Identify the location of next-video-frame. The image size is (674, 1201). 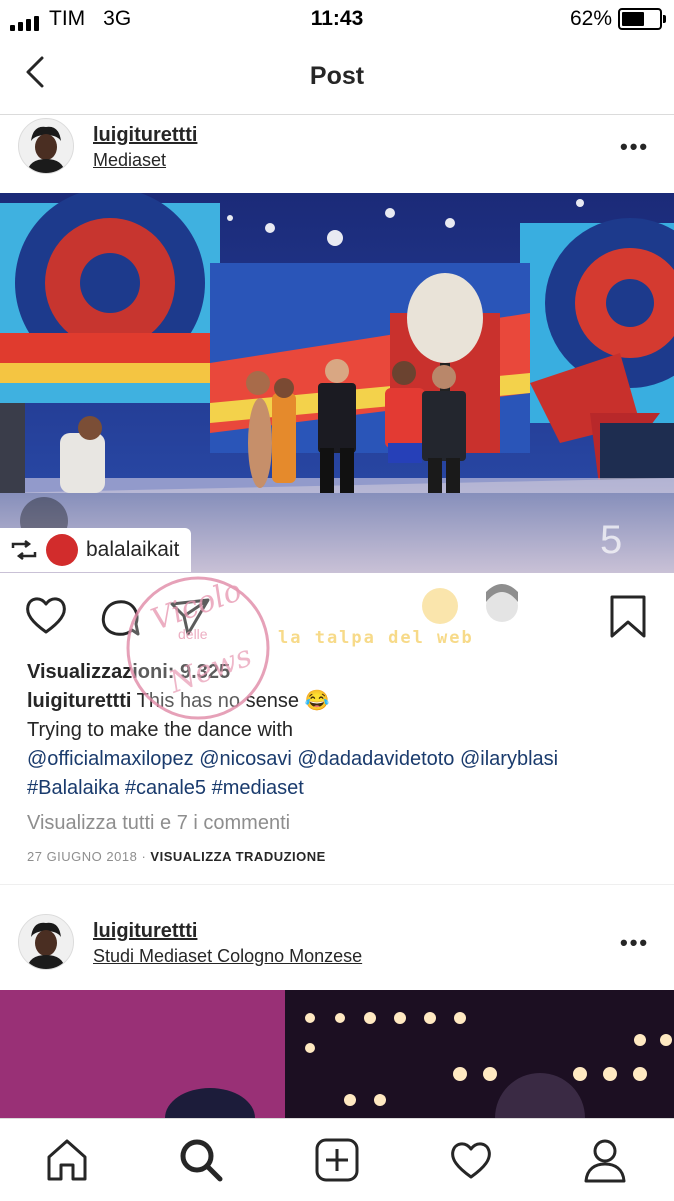
(337, 1054).